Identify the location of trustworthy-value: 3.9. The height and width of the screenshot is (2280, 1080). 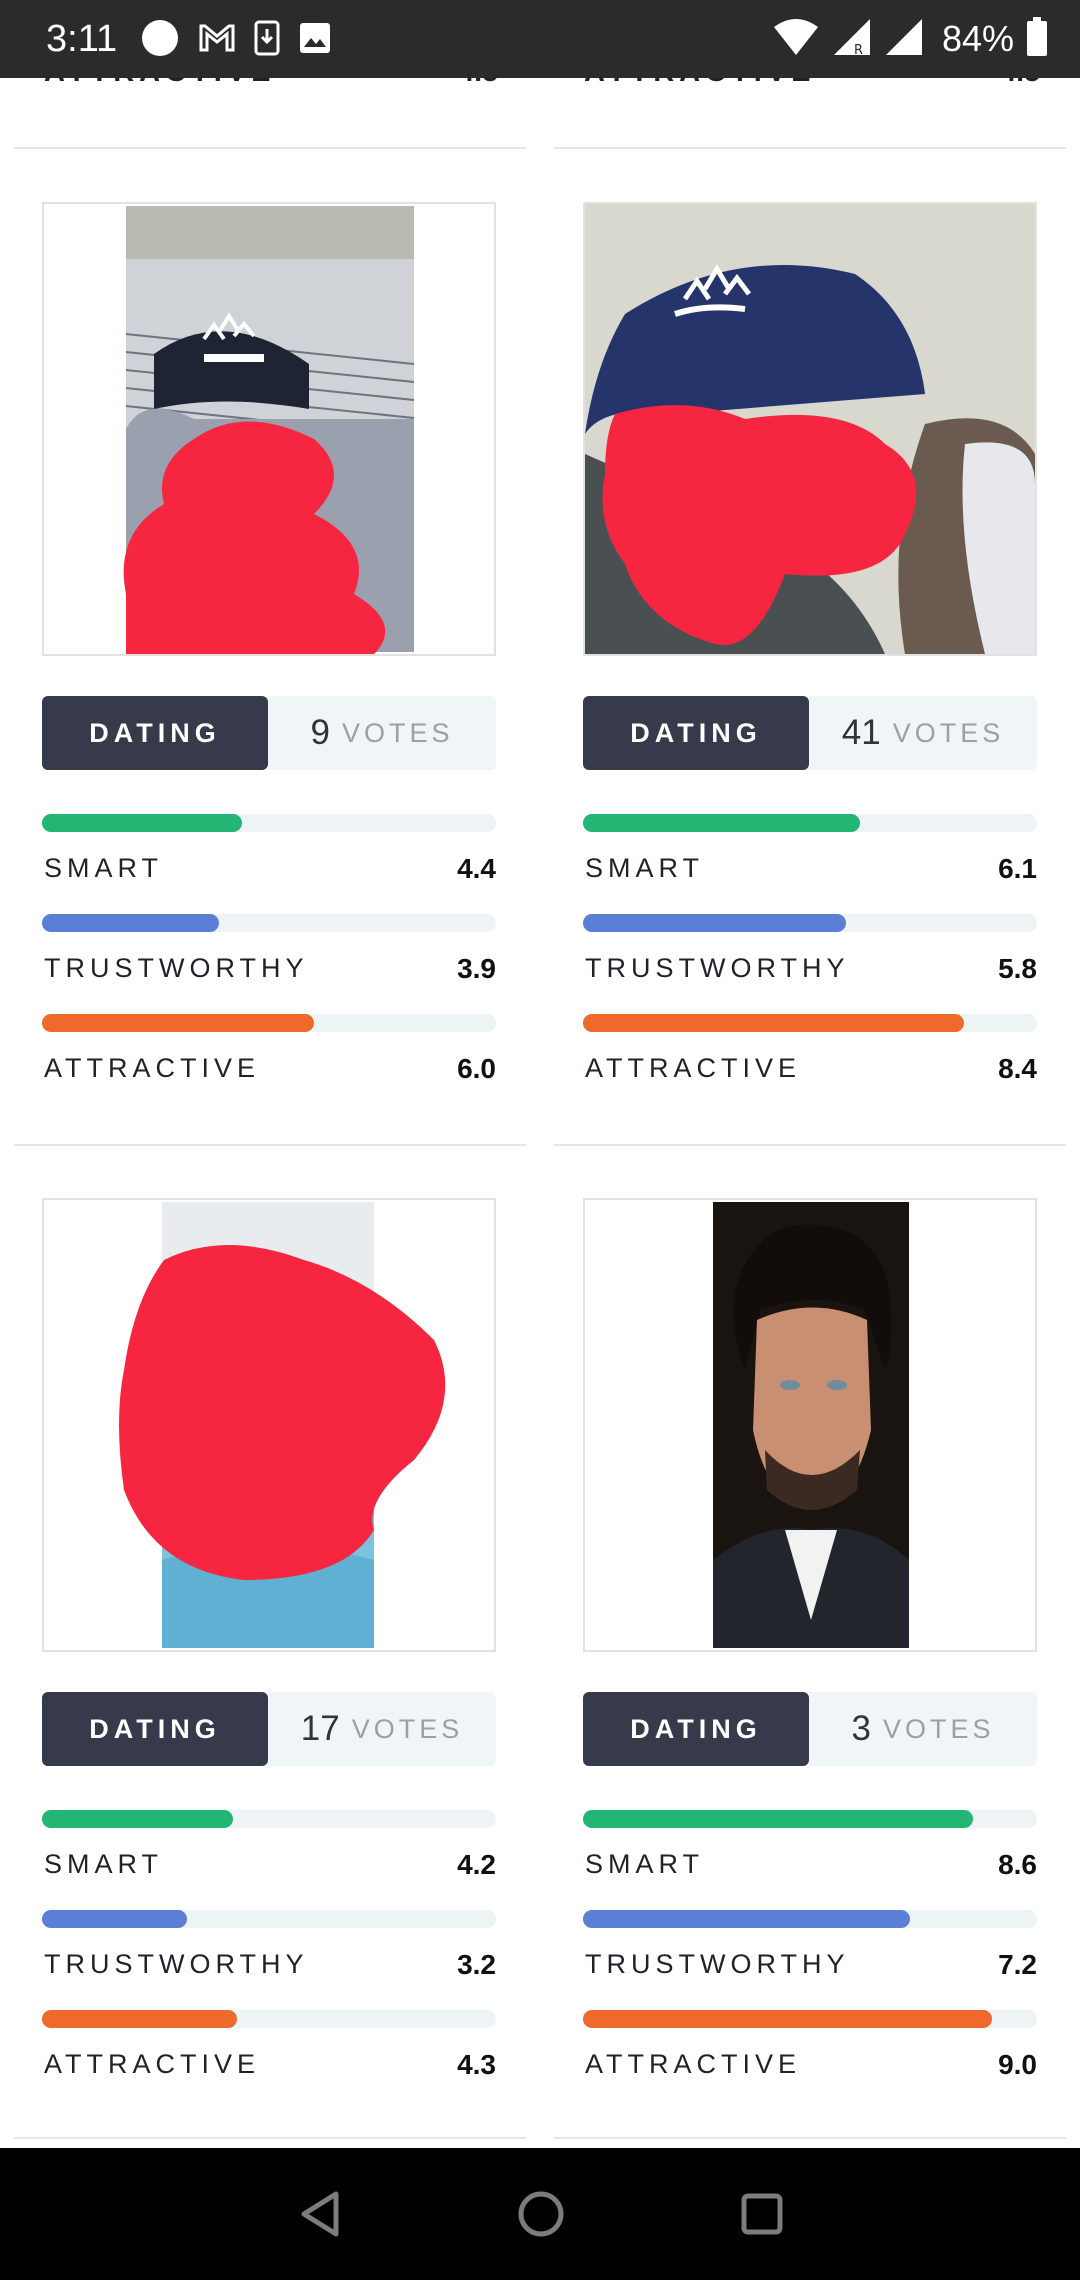
(476, 968).